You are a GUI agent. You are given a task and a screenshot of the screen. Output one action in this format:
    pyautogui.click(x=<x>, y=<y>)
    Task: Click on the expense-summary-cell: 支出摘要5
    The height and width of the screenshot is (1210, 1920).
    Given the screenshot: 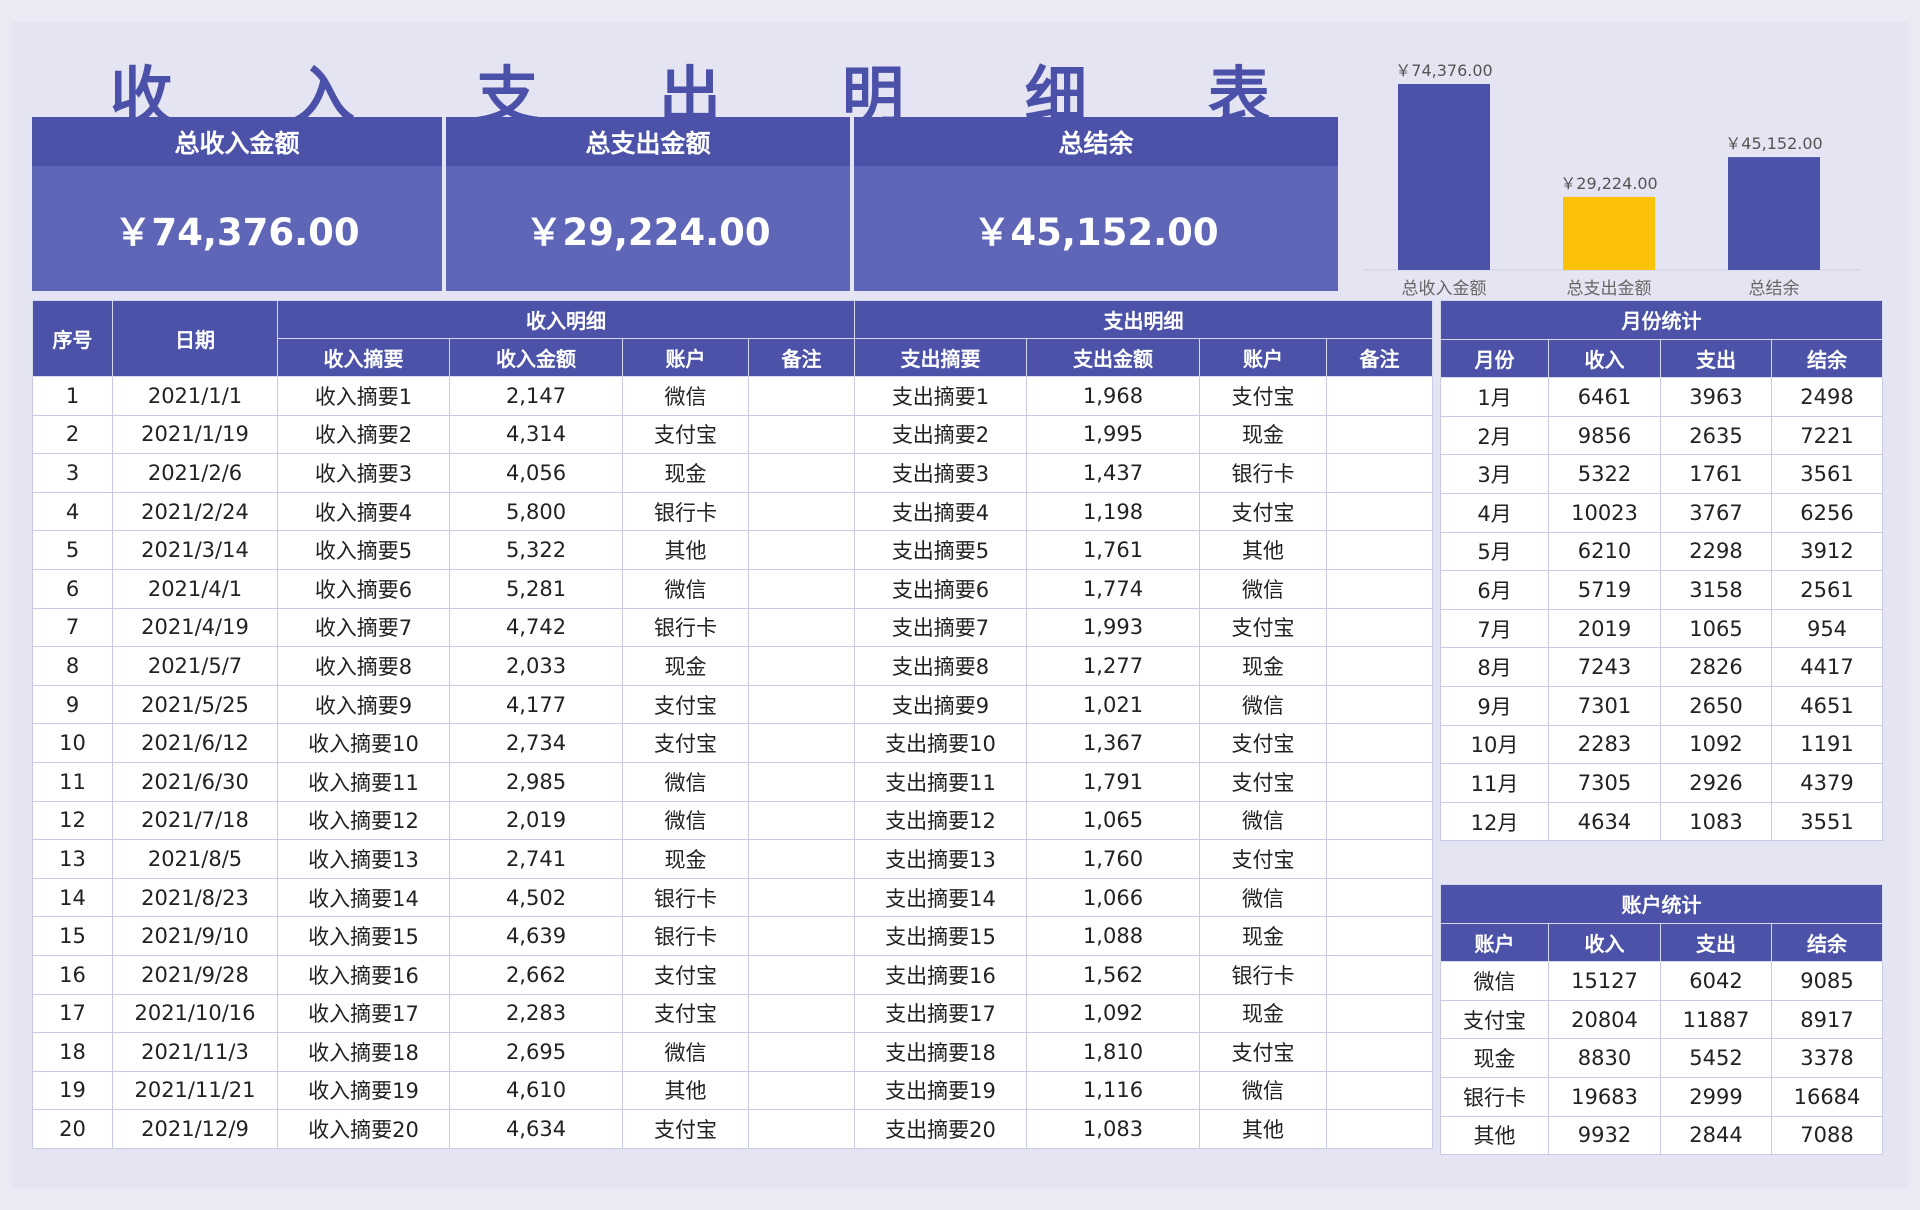 What is the action you would take?
    pyautogui.click(x=940, y=550)
    